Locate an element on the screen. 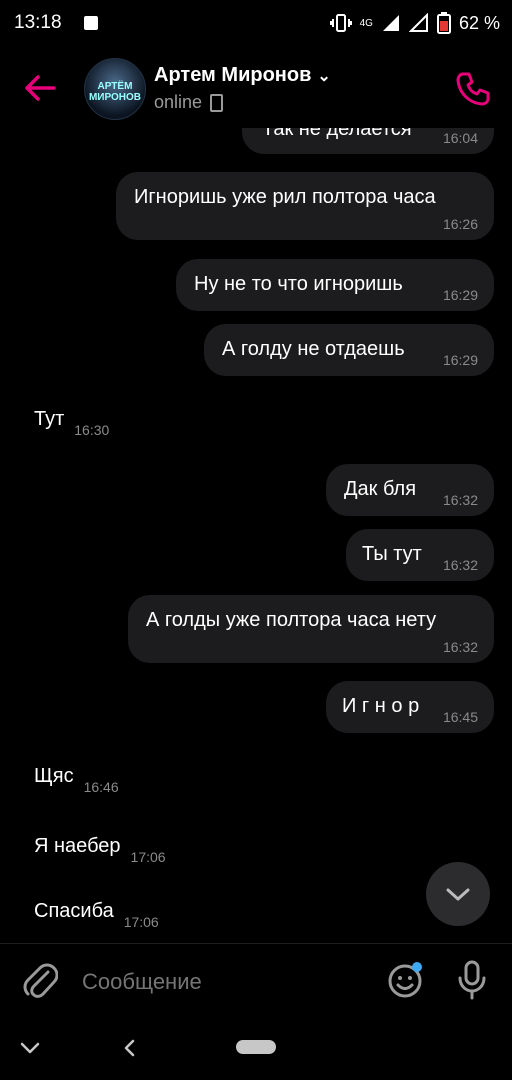 Image resolution: width=512 pixels, height=1080 pixels. mobile-device-icon is located at coordinates (217, 103).